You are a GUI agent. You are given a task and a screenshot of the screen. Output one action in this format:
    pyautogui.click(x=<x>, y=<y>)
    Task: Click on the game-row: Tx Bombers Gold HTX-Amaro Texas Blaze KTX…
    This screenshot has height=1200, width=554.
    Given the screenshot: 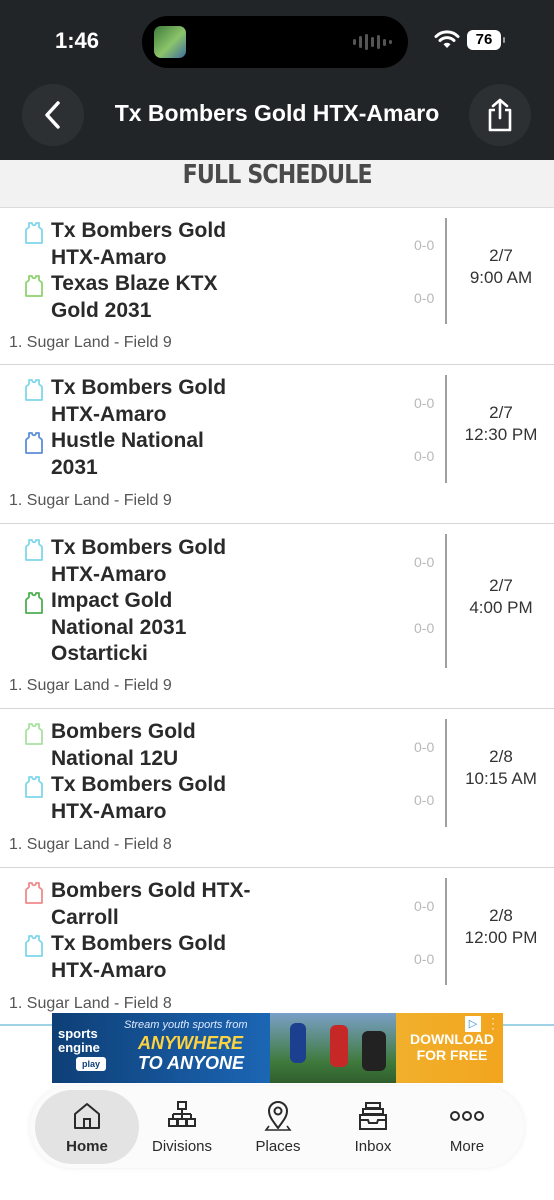 What is the action you would take?
    pyautogui.click(x=277, y=286)
    